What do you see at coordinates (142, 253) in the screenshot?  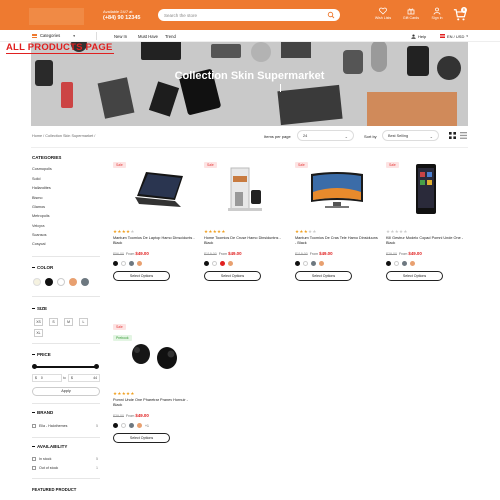 I see `new-price: $49.00` at bounding box center [142, 253].